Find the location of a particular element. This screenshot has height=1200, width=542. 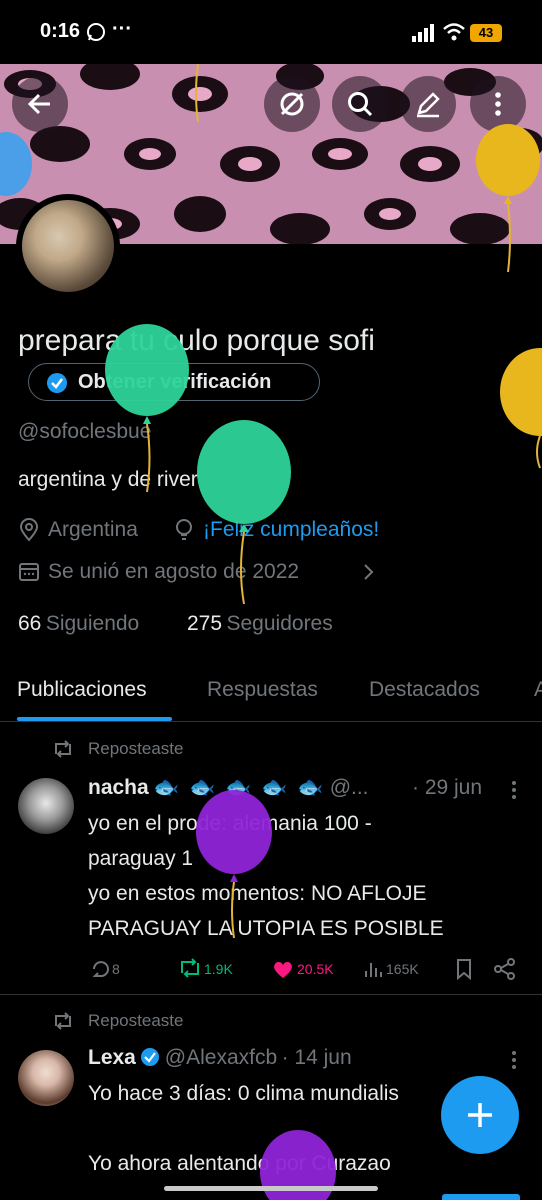

followers-label: Seguidores is located at coordinates (279, 623).